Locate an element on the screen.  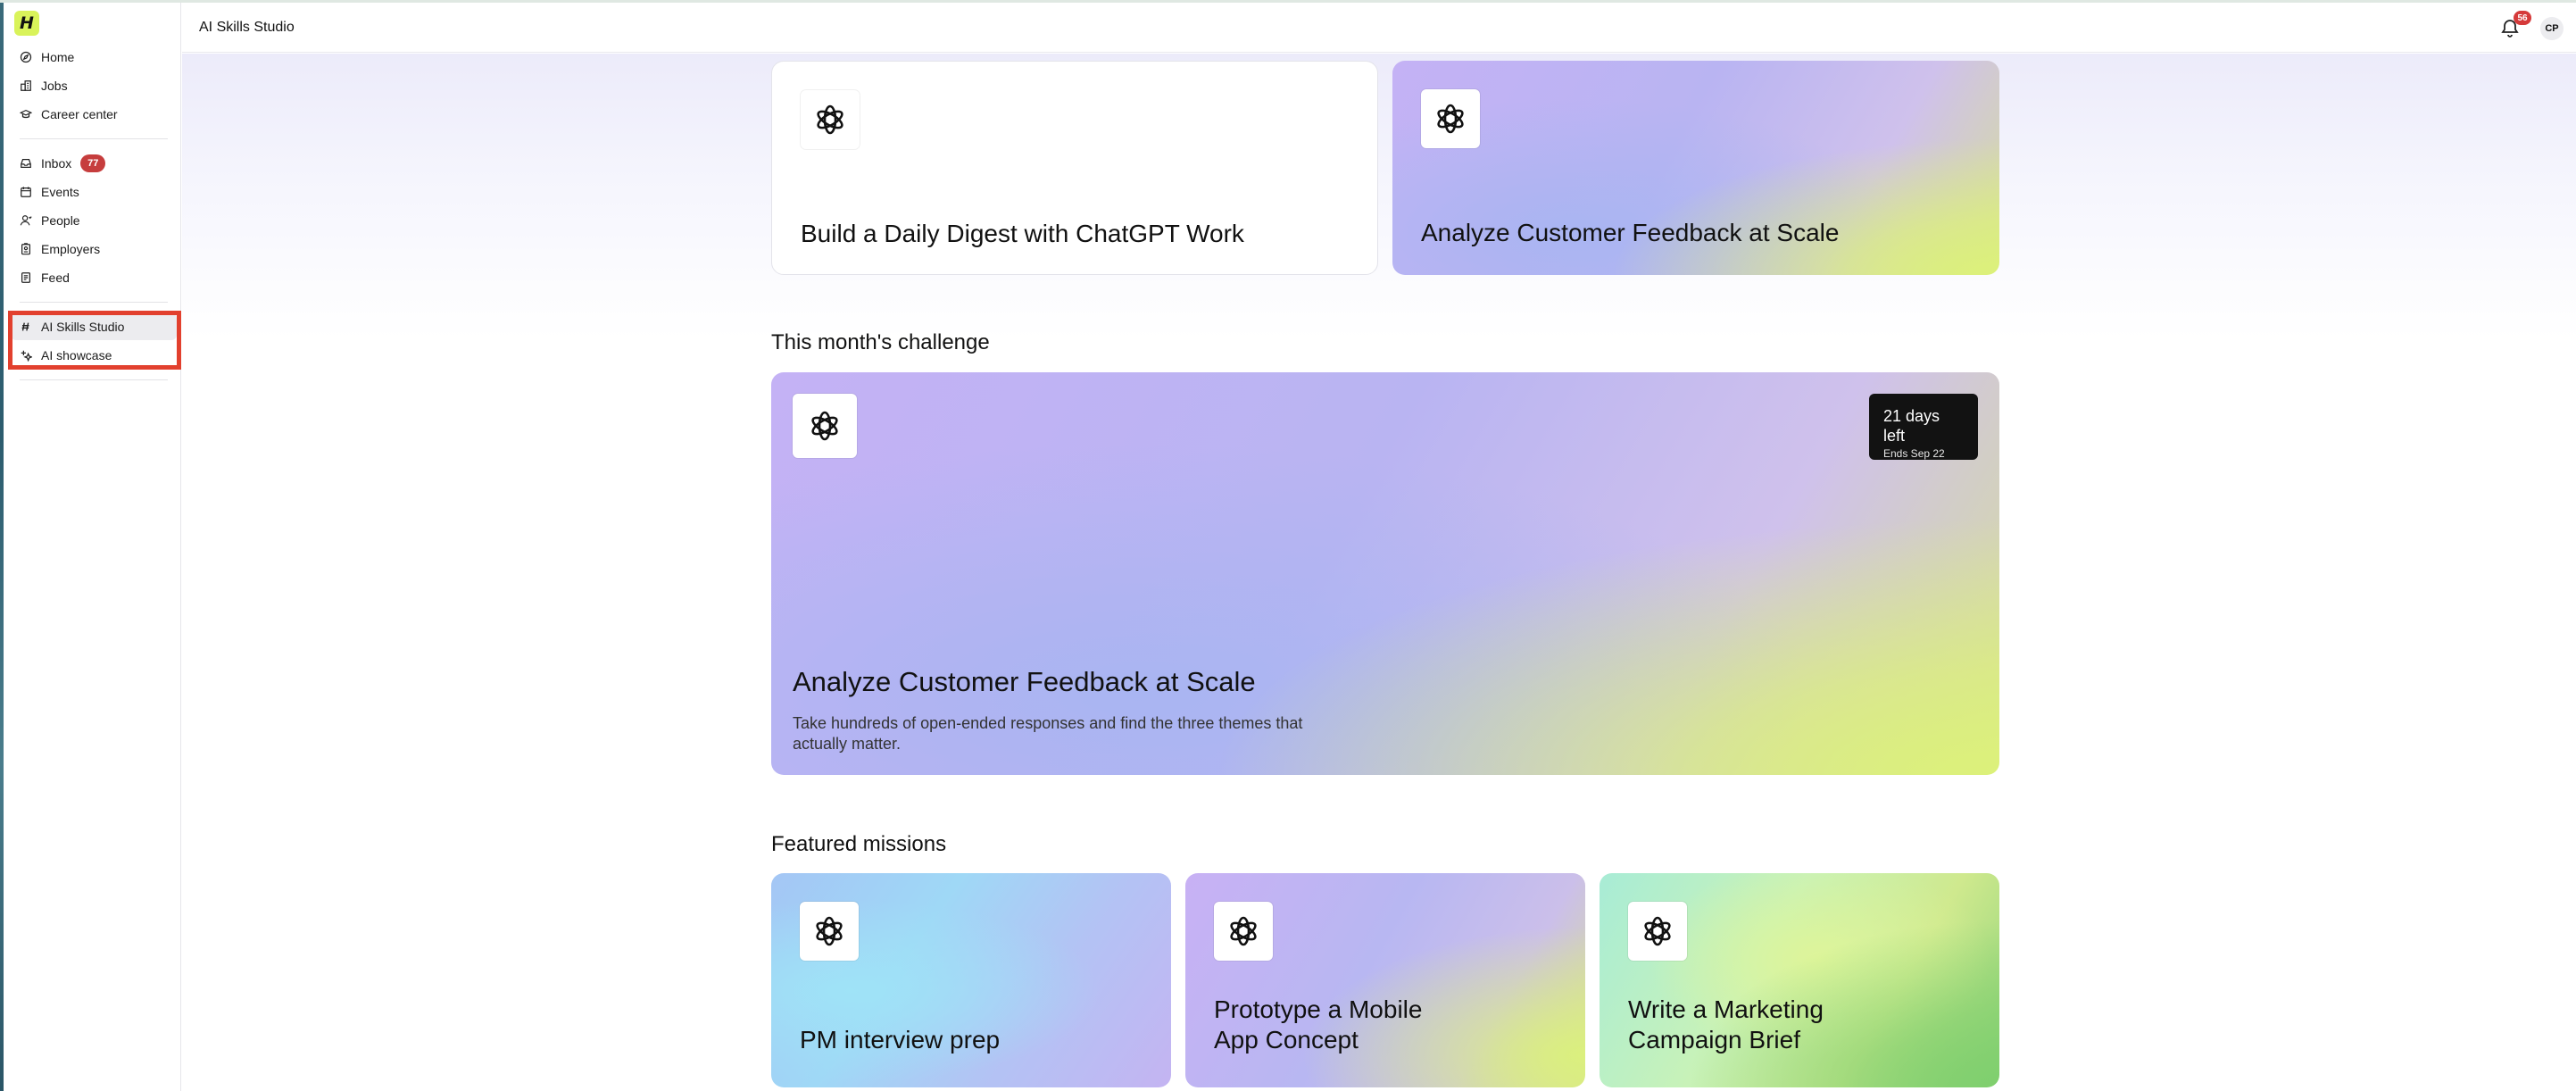
mission-card-analyze-feedback: Analyze Customer Feedback at Scale is located at coordinates (1696, 168).